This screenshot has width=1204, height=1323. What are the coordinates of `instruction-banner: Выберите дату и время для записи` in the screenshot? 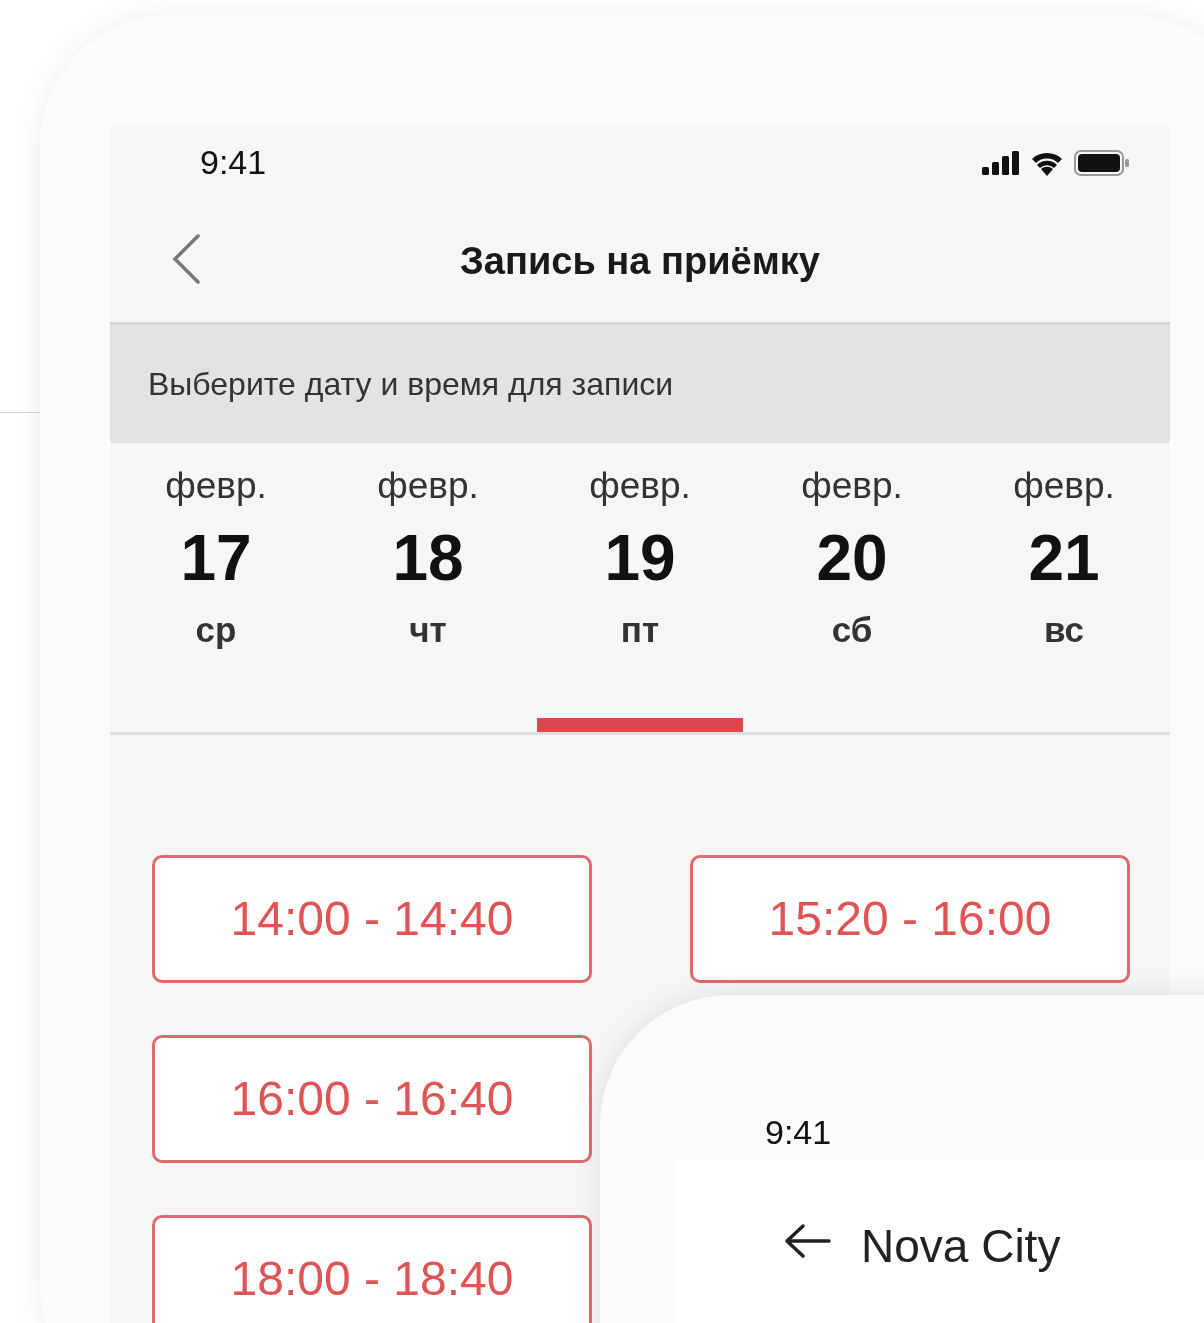 It's located at (640, 384).